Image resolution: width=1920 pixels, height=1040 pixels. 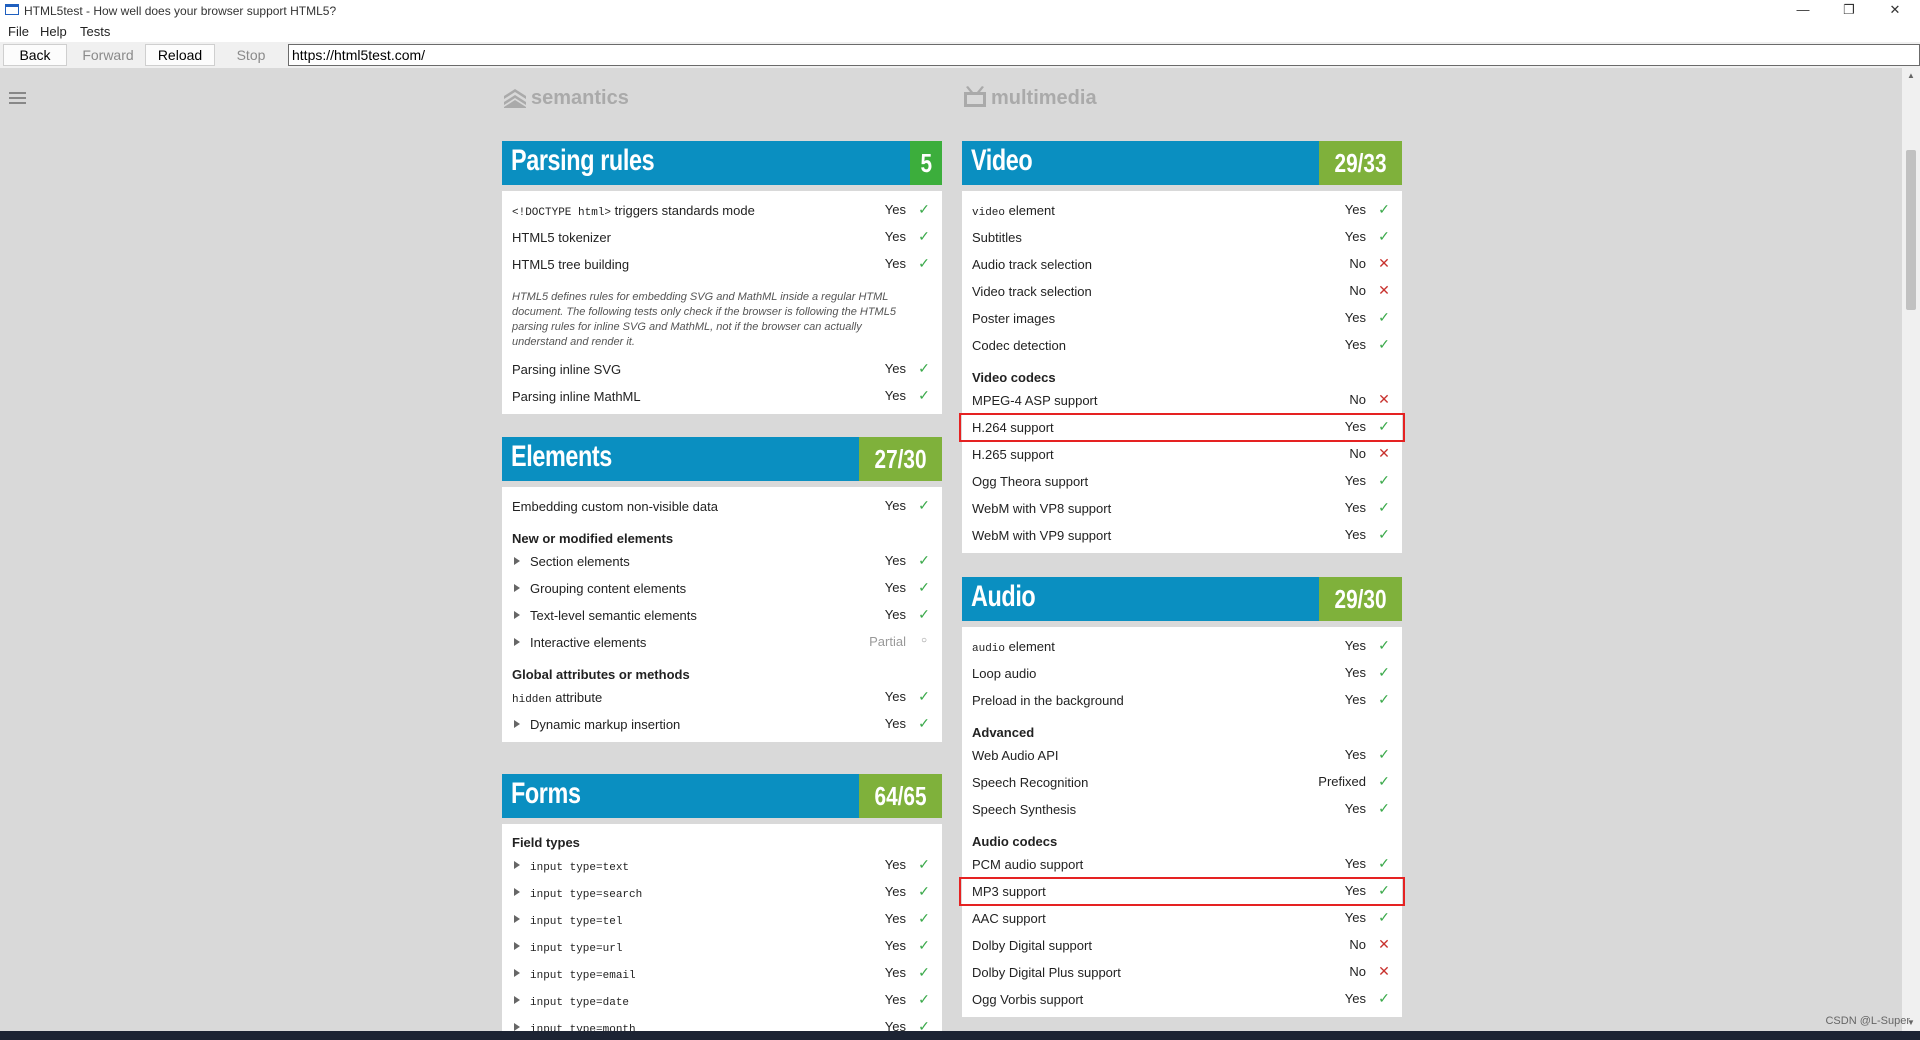 What do you see at coordinates (35, 55) in the screenshot?
I see `back-button: Back` at bounding box center [35, 55].